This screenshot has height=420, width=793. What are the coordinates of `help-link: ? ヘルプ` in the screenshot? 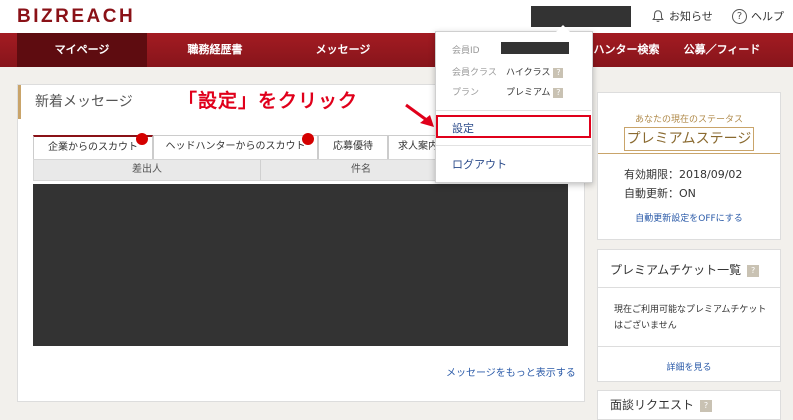 It's located at (758, 16).